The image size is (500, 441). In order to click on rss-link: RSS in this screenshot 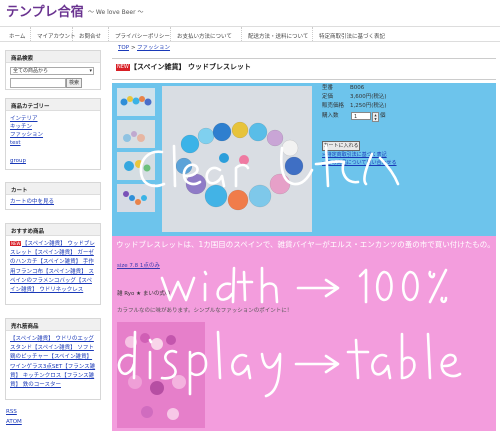, I will do `click(11, 412)`.